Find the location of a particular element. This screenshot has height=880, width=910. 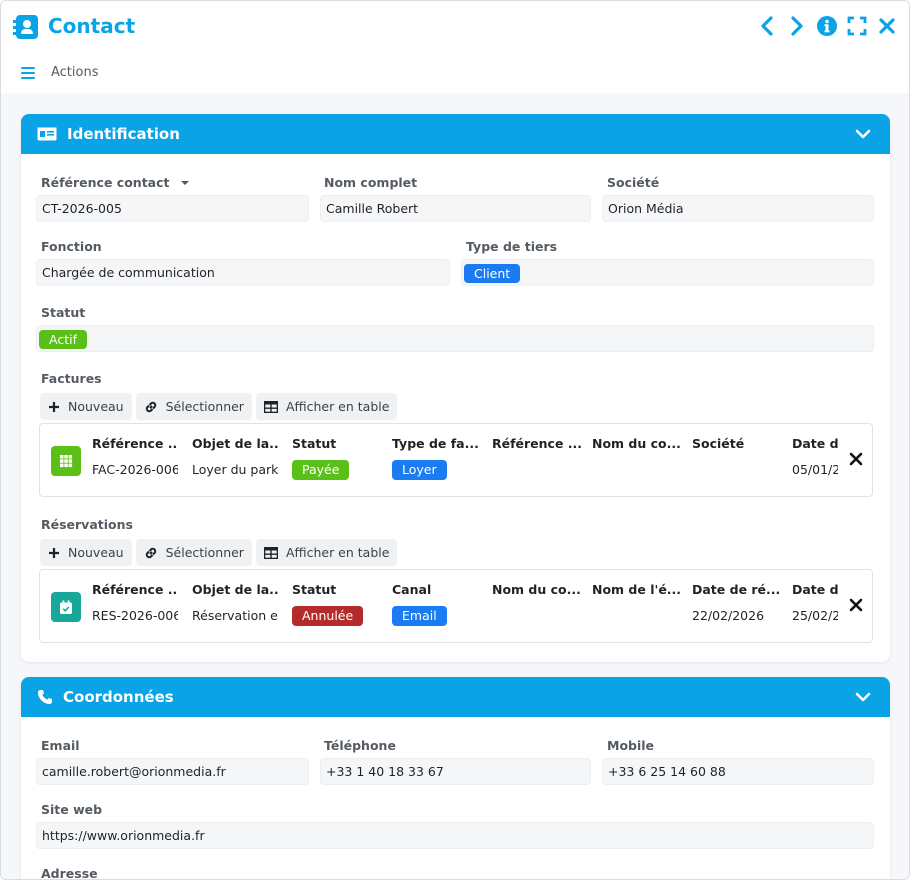

site-web-label: Site web is located at coordinates (72, 809).